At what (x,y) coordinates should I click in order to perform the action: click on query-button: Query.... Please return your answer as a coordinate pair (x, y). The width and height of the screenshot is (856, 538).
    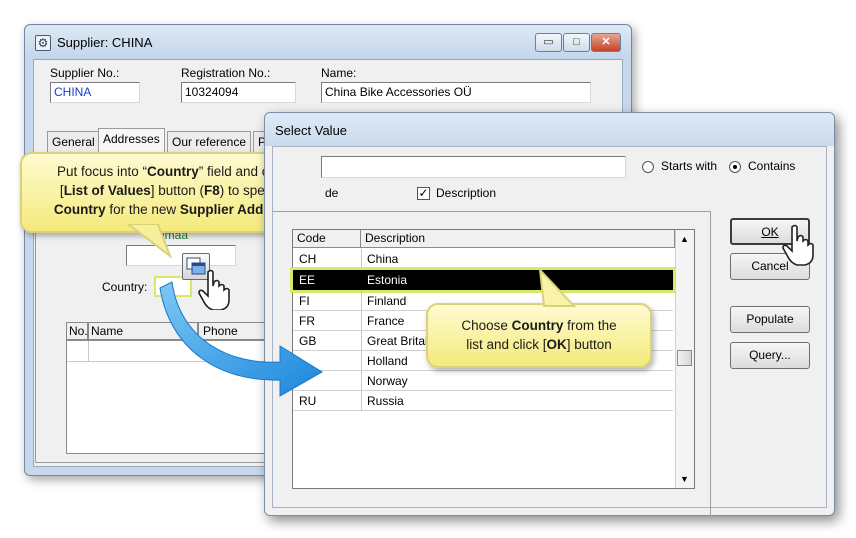
    Looking at the image, I should click on (770, 355).